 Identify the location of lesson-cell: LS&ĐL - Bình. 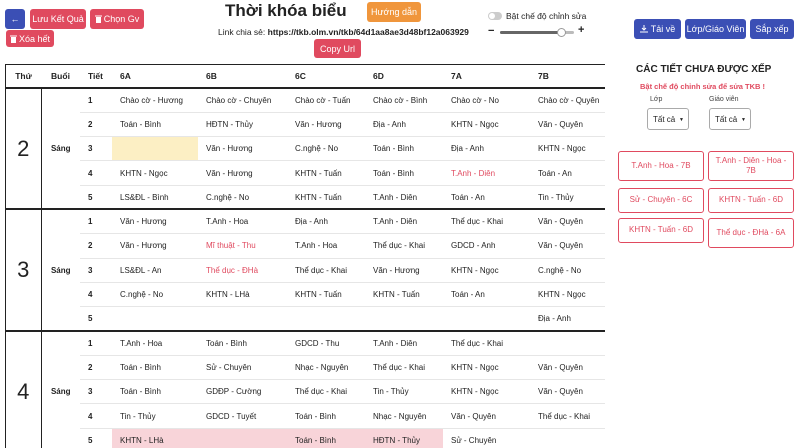
(155, 198).